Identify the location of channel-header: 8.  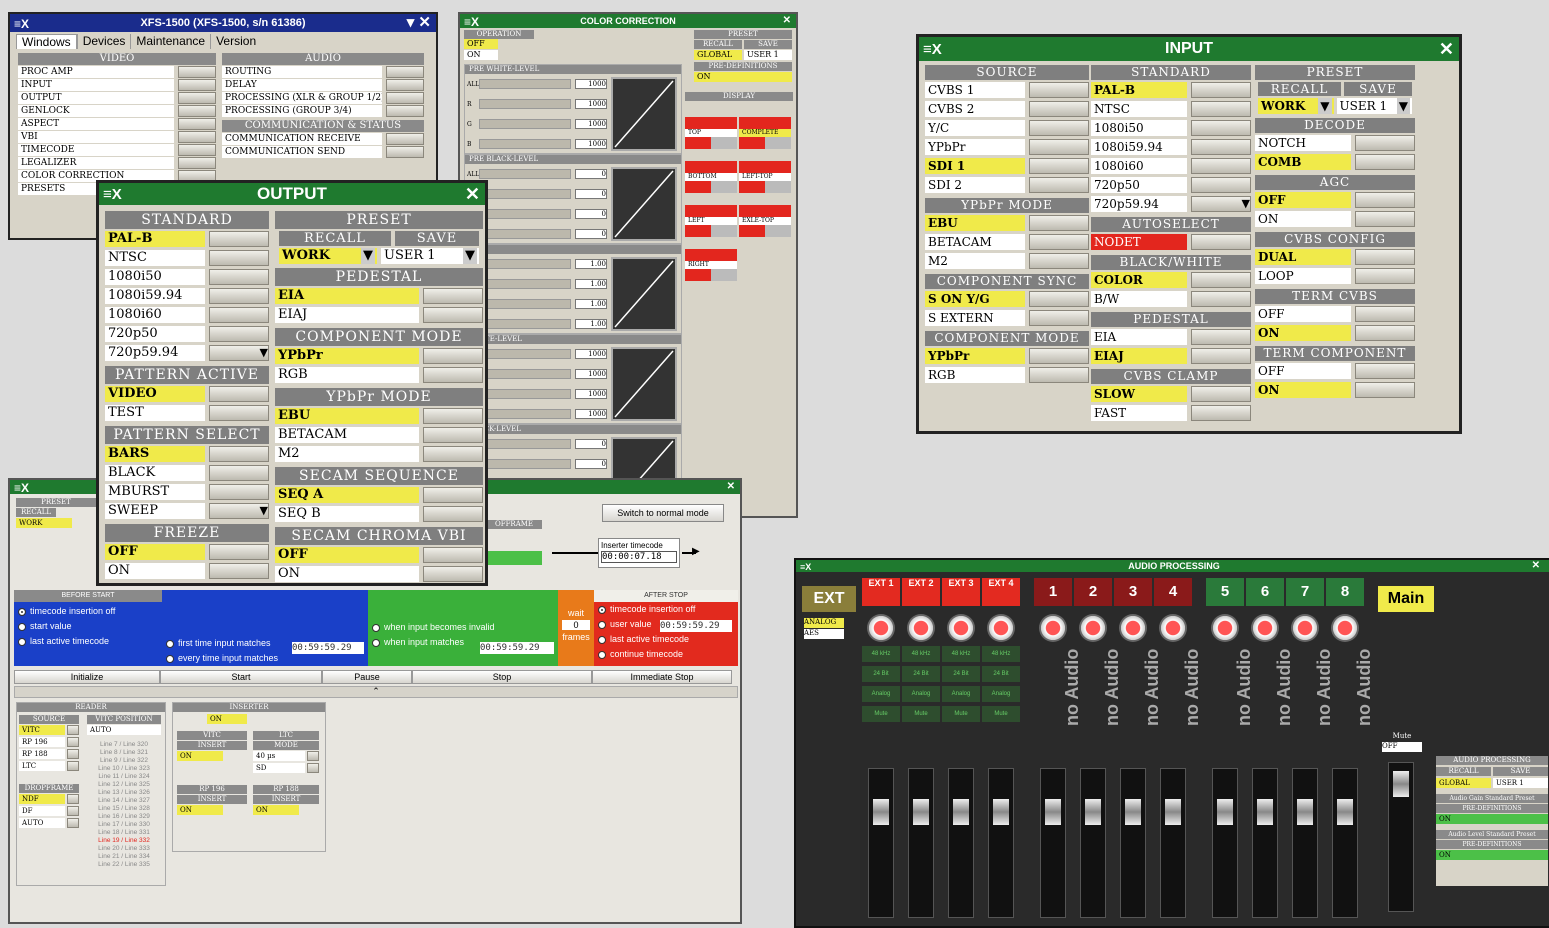
(1345, 592).